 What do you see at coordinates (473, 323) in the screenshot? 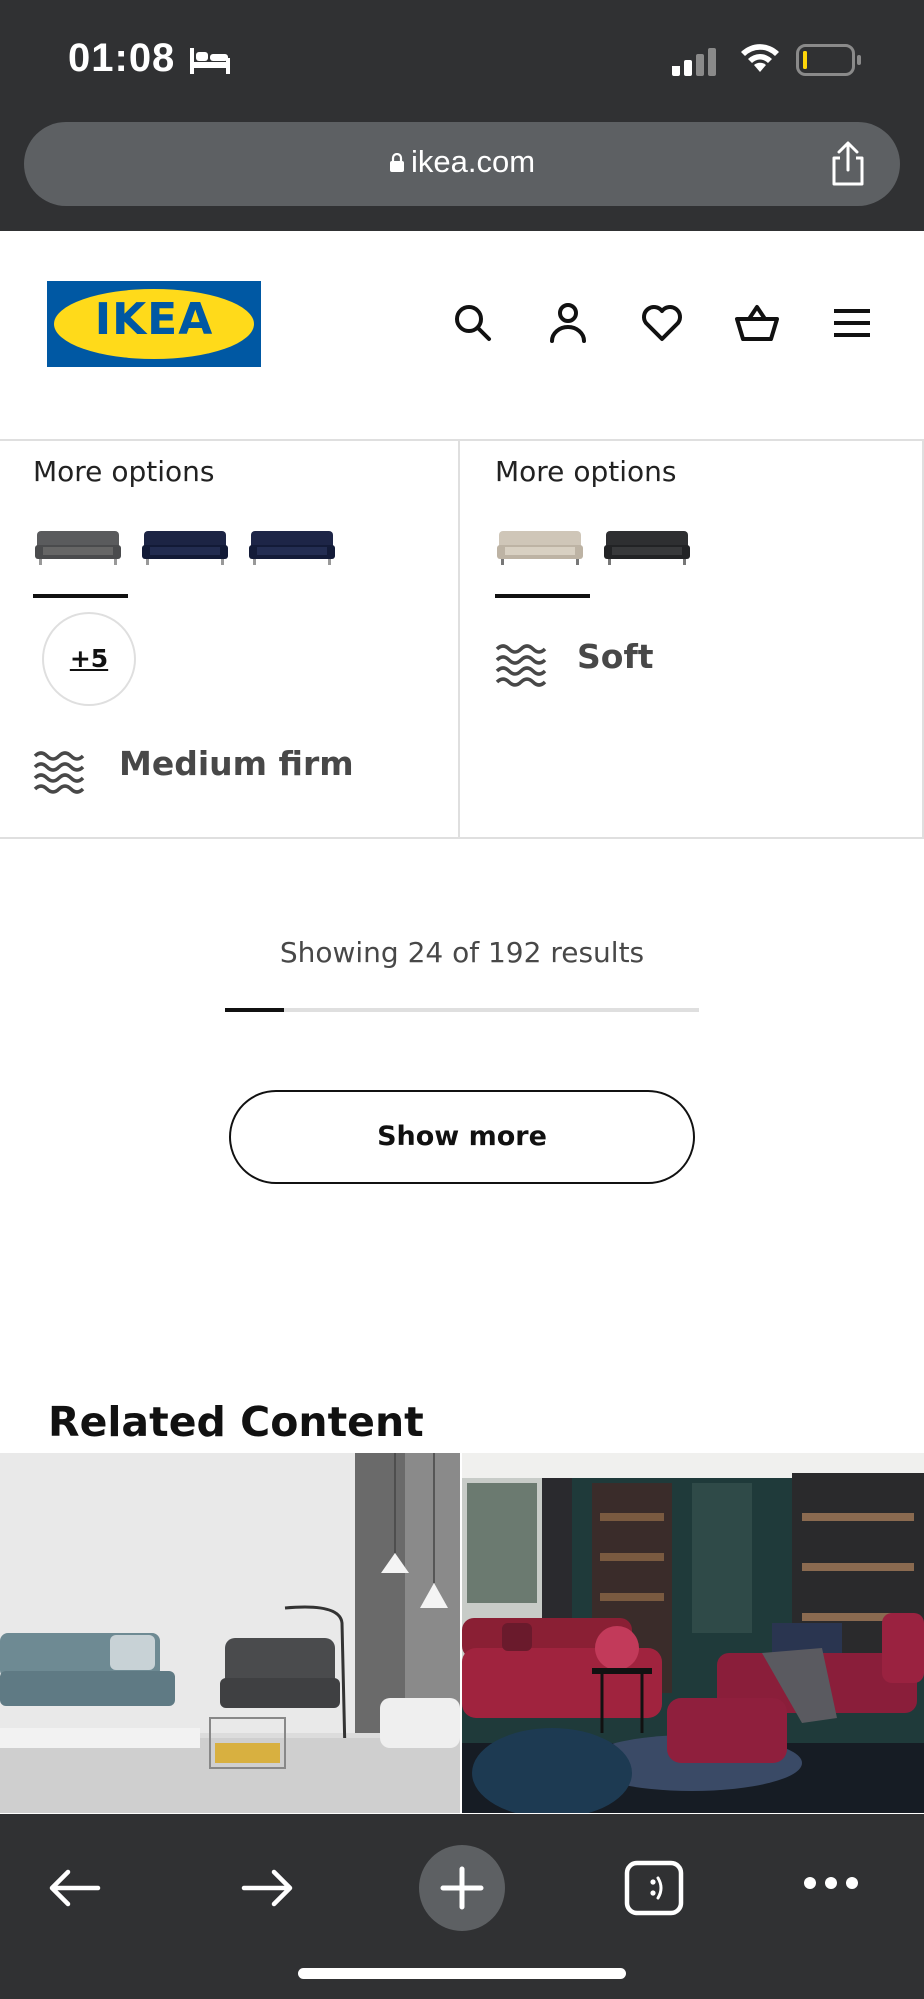
I see `search-icon` at bounding box center [473, 323].